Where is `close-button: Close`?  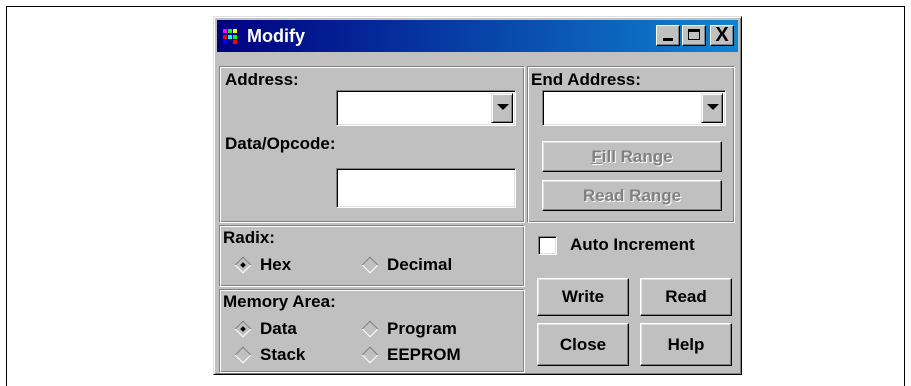 close-button: Close is located at coordinates (583, 344).